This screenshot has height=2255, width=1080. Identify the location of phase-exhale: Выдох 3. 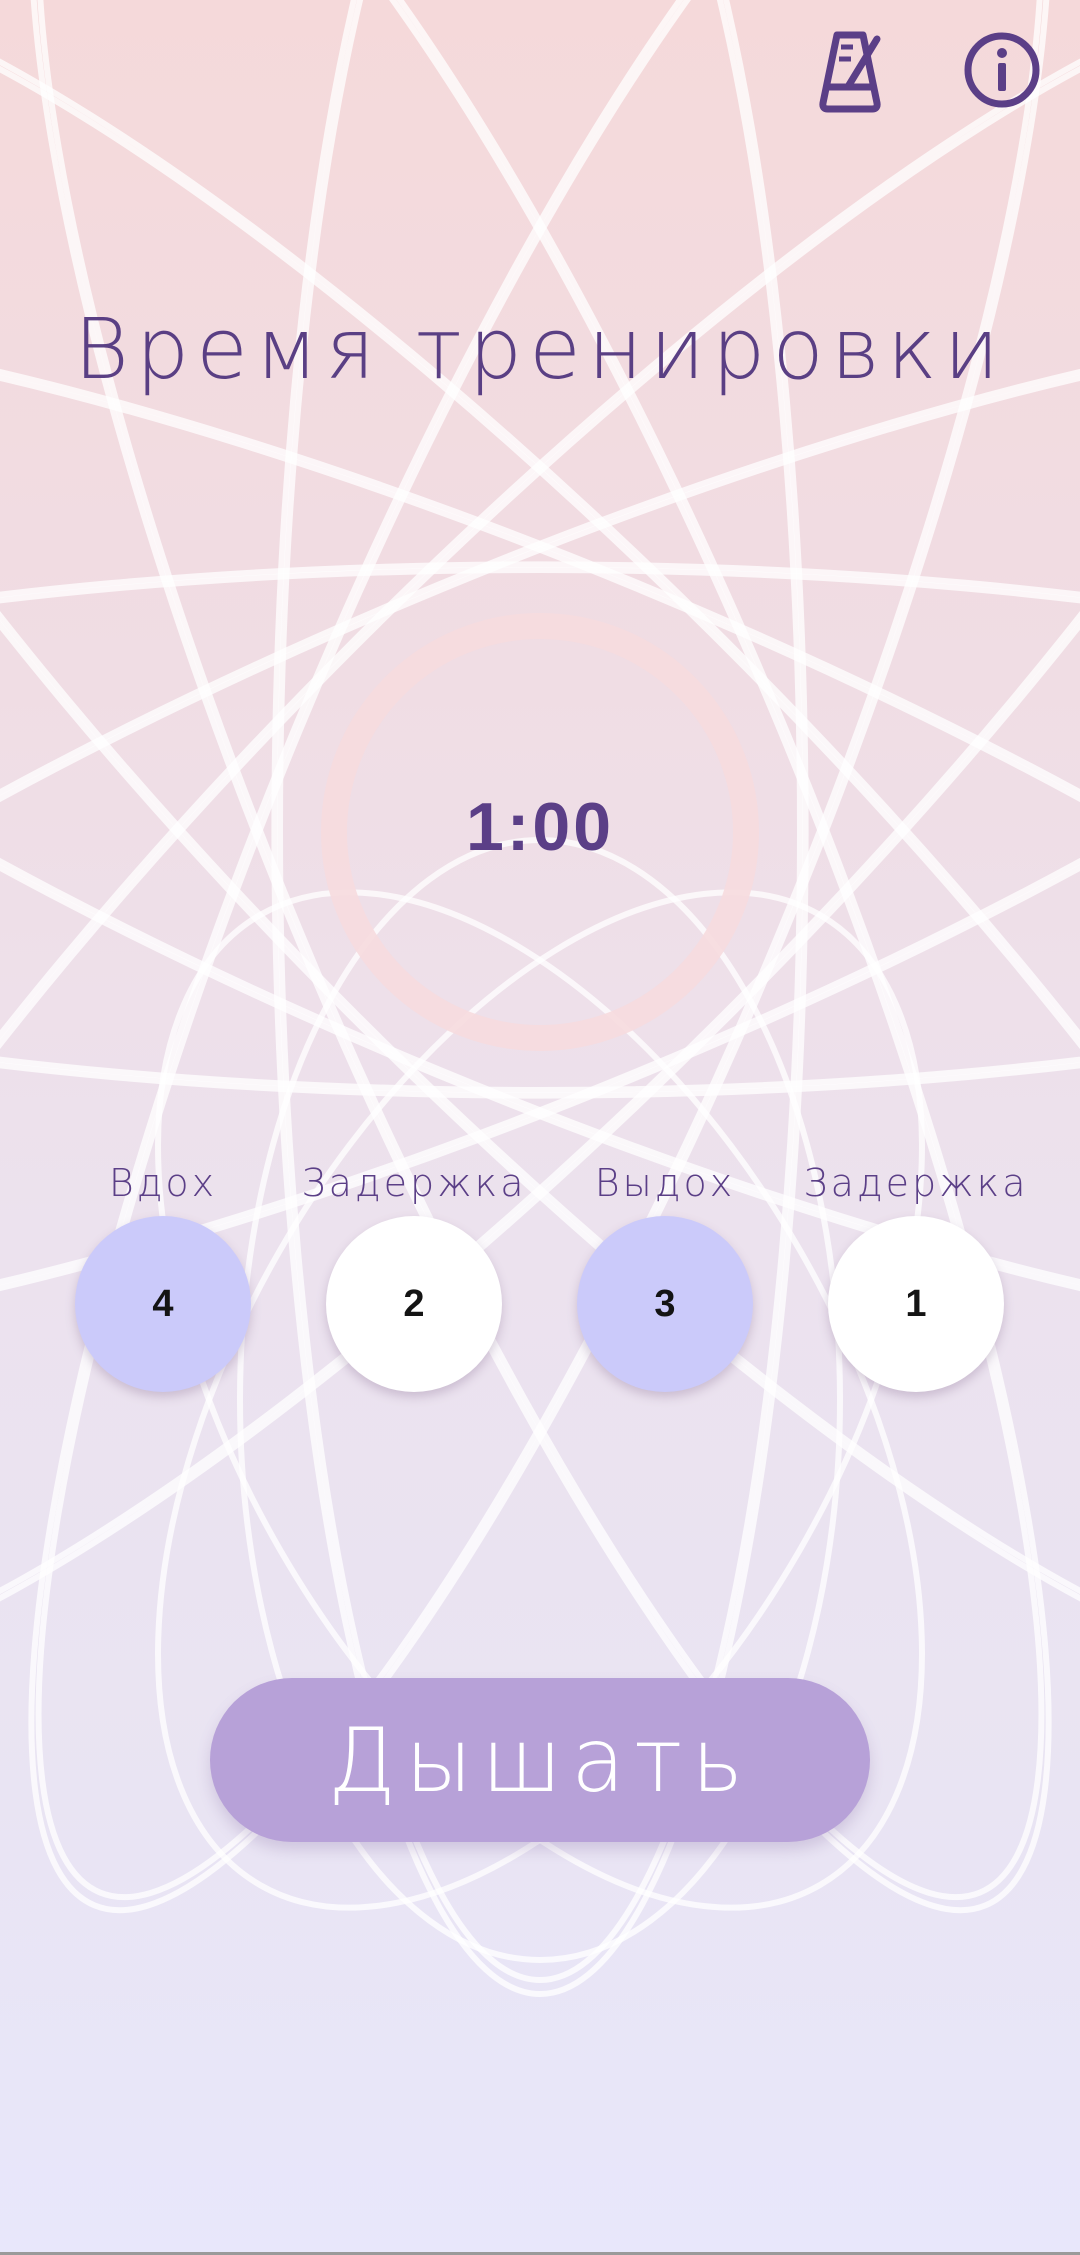
(665, 1275).